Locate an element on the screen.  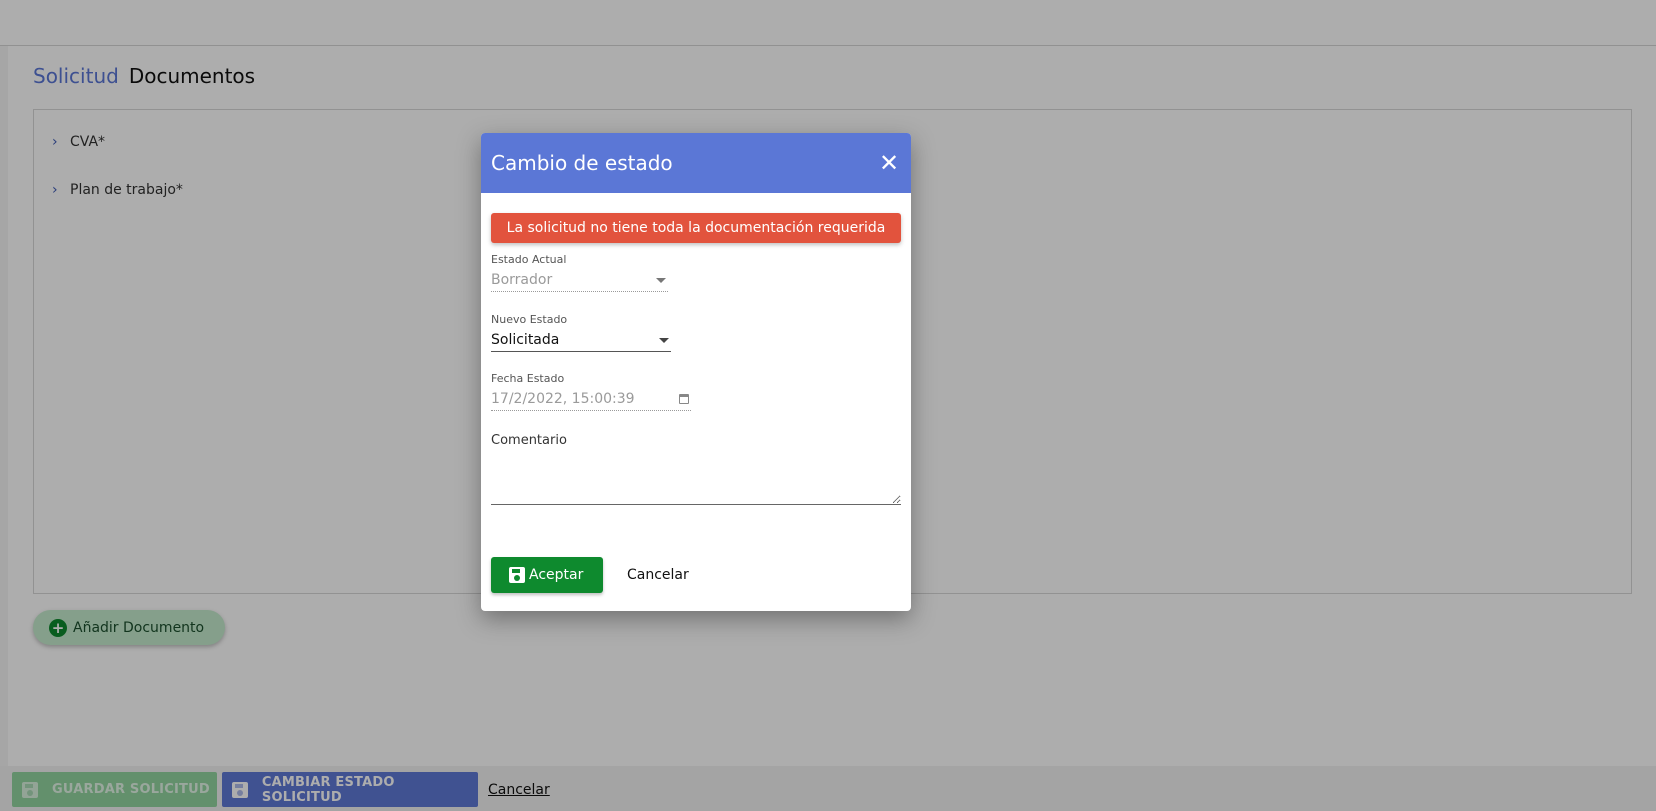
accept-label: Aceptar is located at coordinates (556, 575).